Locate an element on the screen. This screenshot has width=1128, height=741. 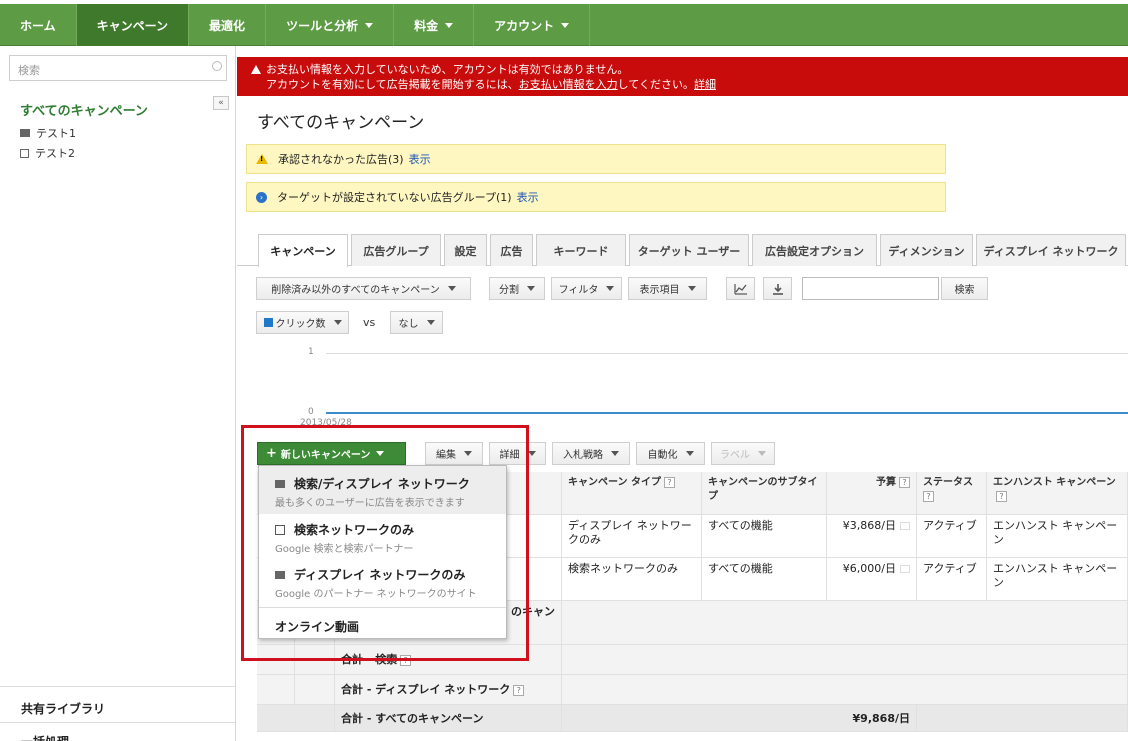
labels-dropdown: ラベル is located at coordinates (743, 453).